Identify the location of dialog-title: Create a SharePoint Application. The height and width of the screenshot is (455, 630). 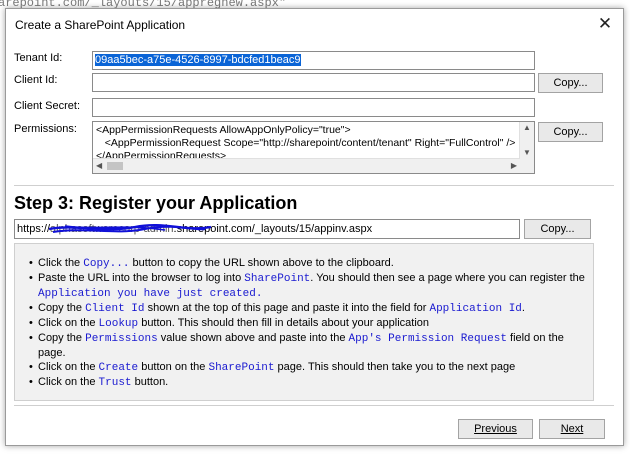
(100, 25).